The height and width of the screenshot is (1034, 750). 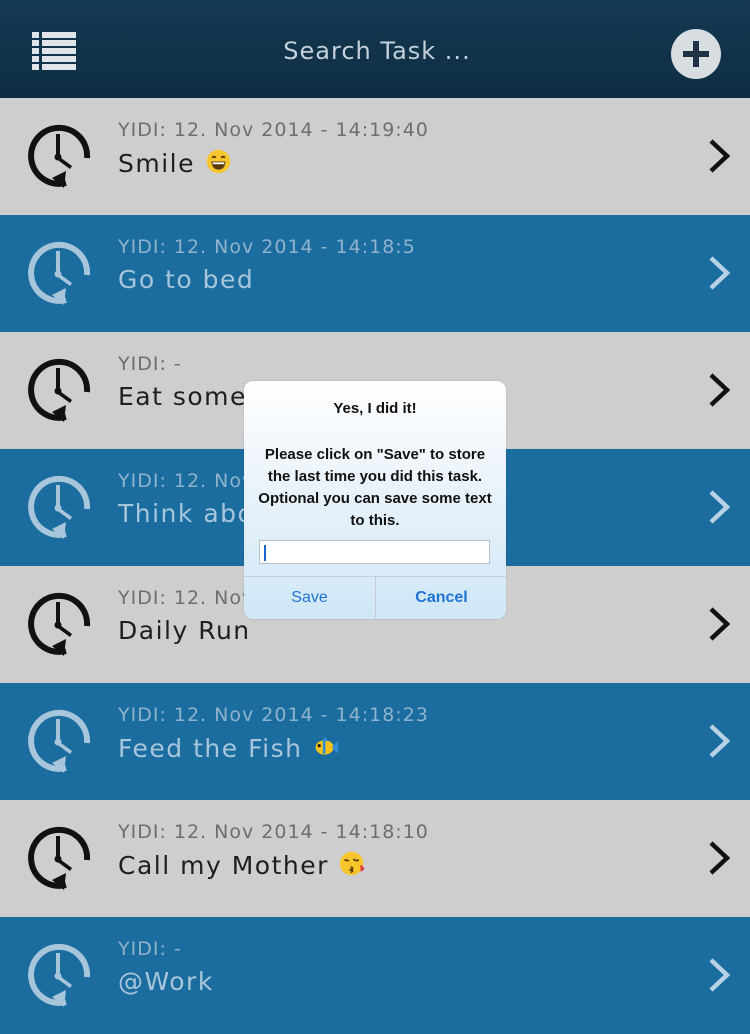 I want to click on task-timestamp: YIDI: 12. Nov 2014 - 14:18:10, so click(x=273, y=832).